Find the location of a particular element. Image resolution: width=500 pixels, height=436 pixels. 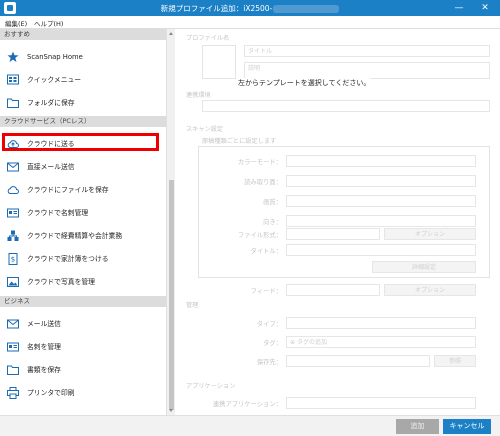

template-quick-menu: クイックメニュー is located at coordinates (83, 80).